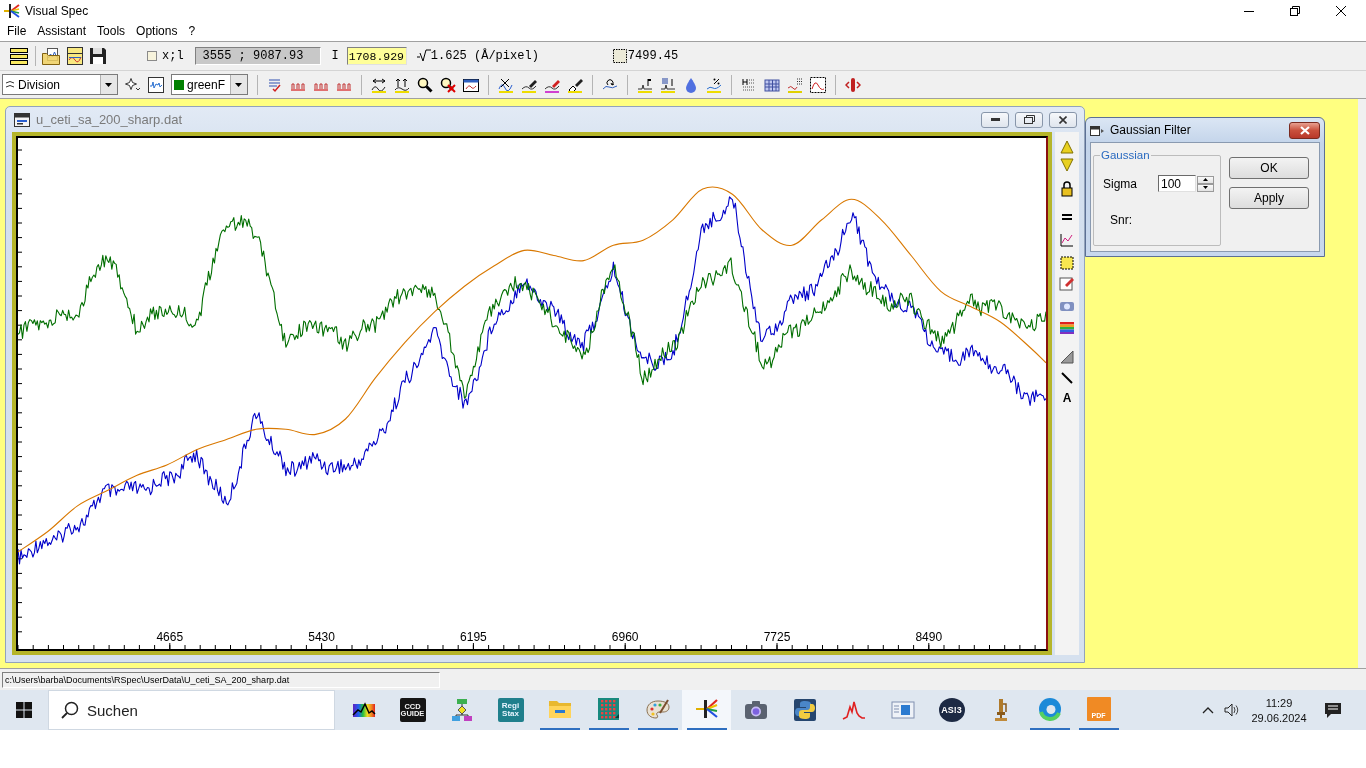 This screenshot has width=1366, height=768. What do you see at coordinates (1269, 168) in the screenshot?
I see `dialog-button: OK` at bounding box center [1269, 168].